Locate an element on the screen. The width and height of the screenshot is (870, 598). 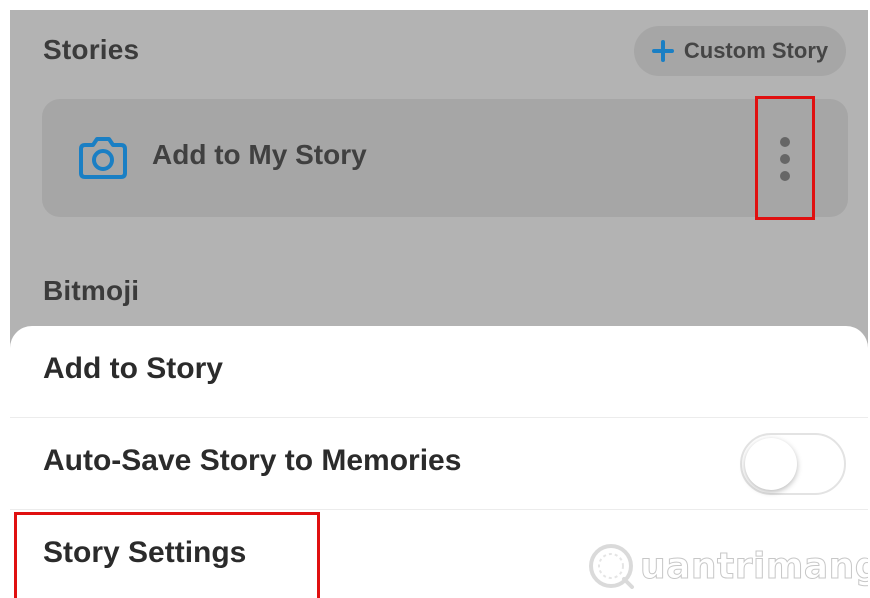
watermark: uantrimang is located at coordinates (727, 566).